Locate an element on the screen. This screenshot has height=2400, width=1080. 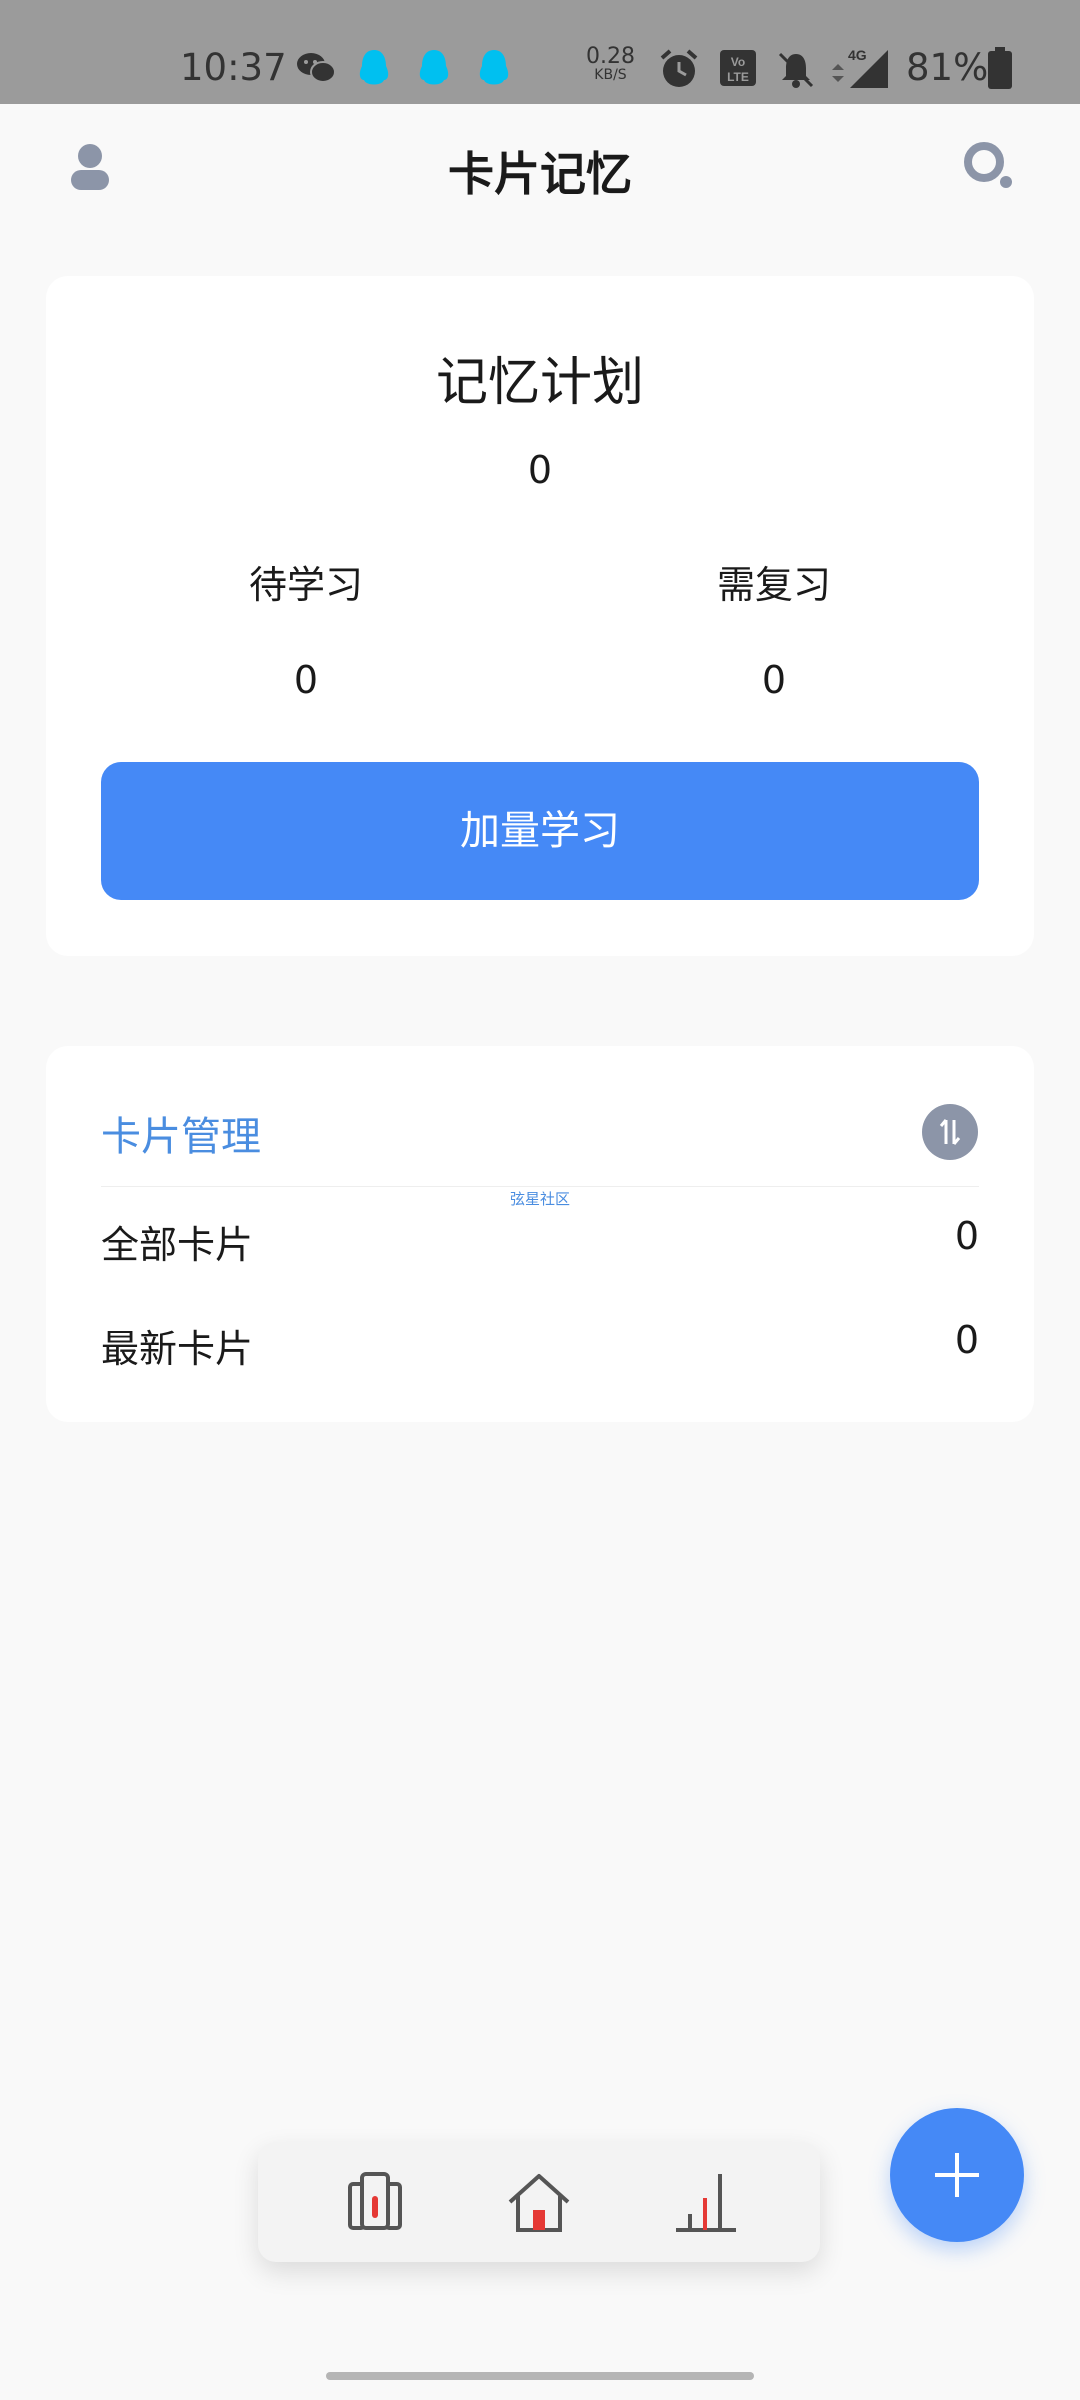
nav-home is located at coordinates (539, 2203).